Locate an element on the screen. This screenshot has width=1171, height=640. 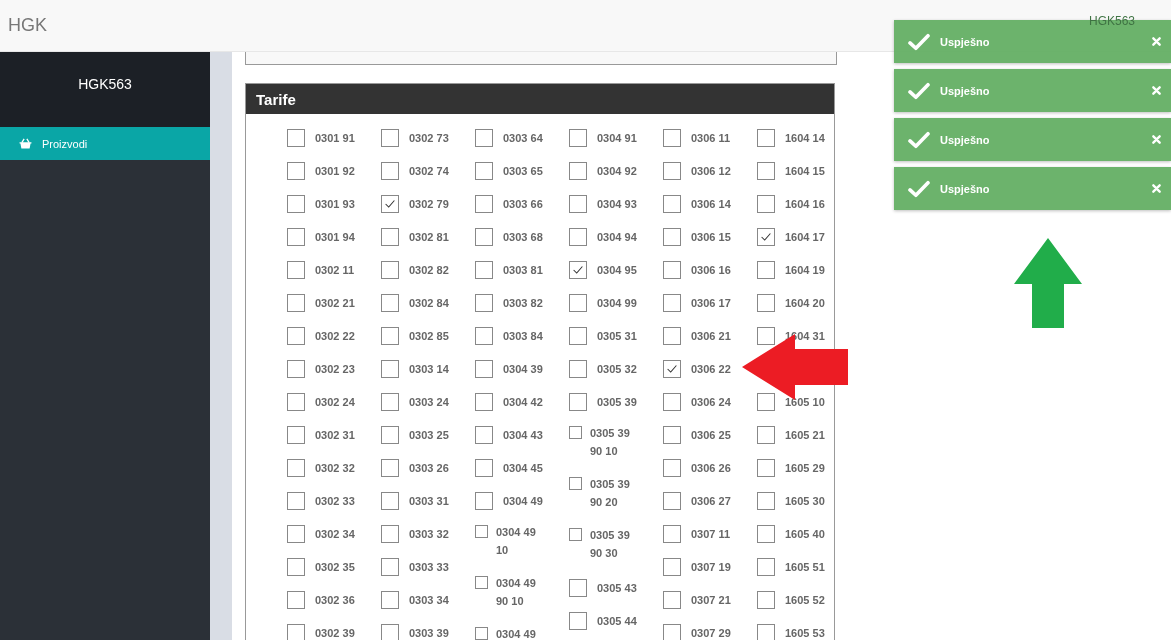
sidebar-item: Proizvodi is located at coordinates (105, 143).